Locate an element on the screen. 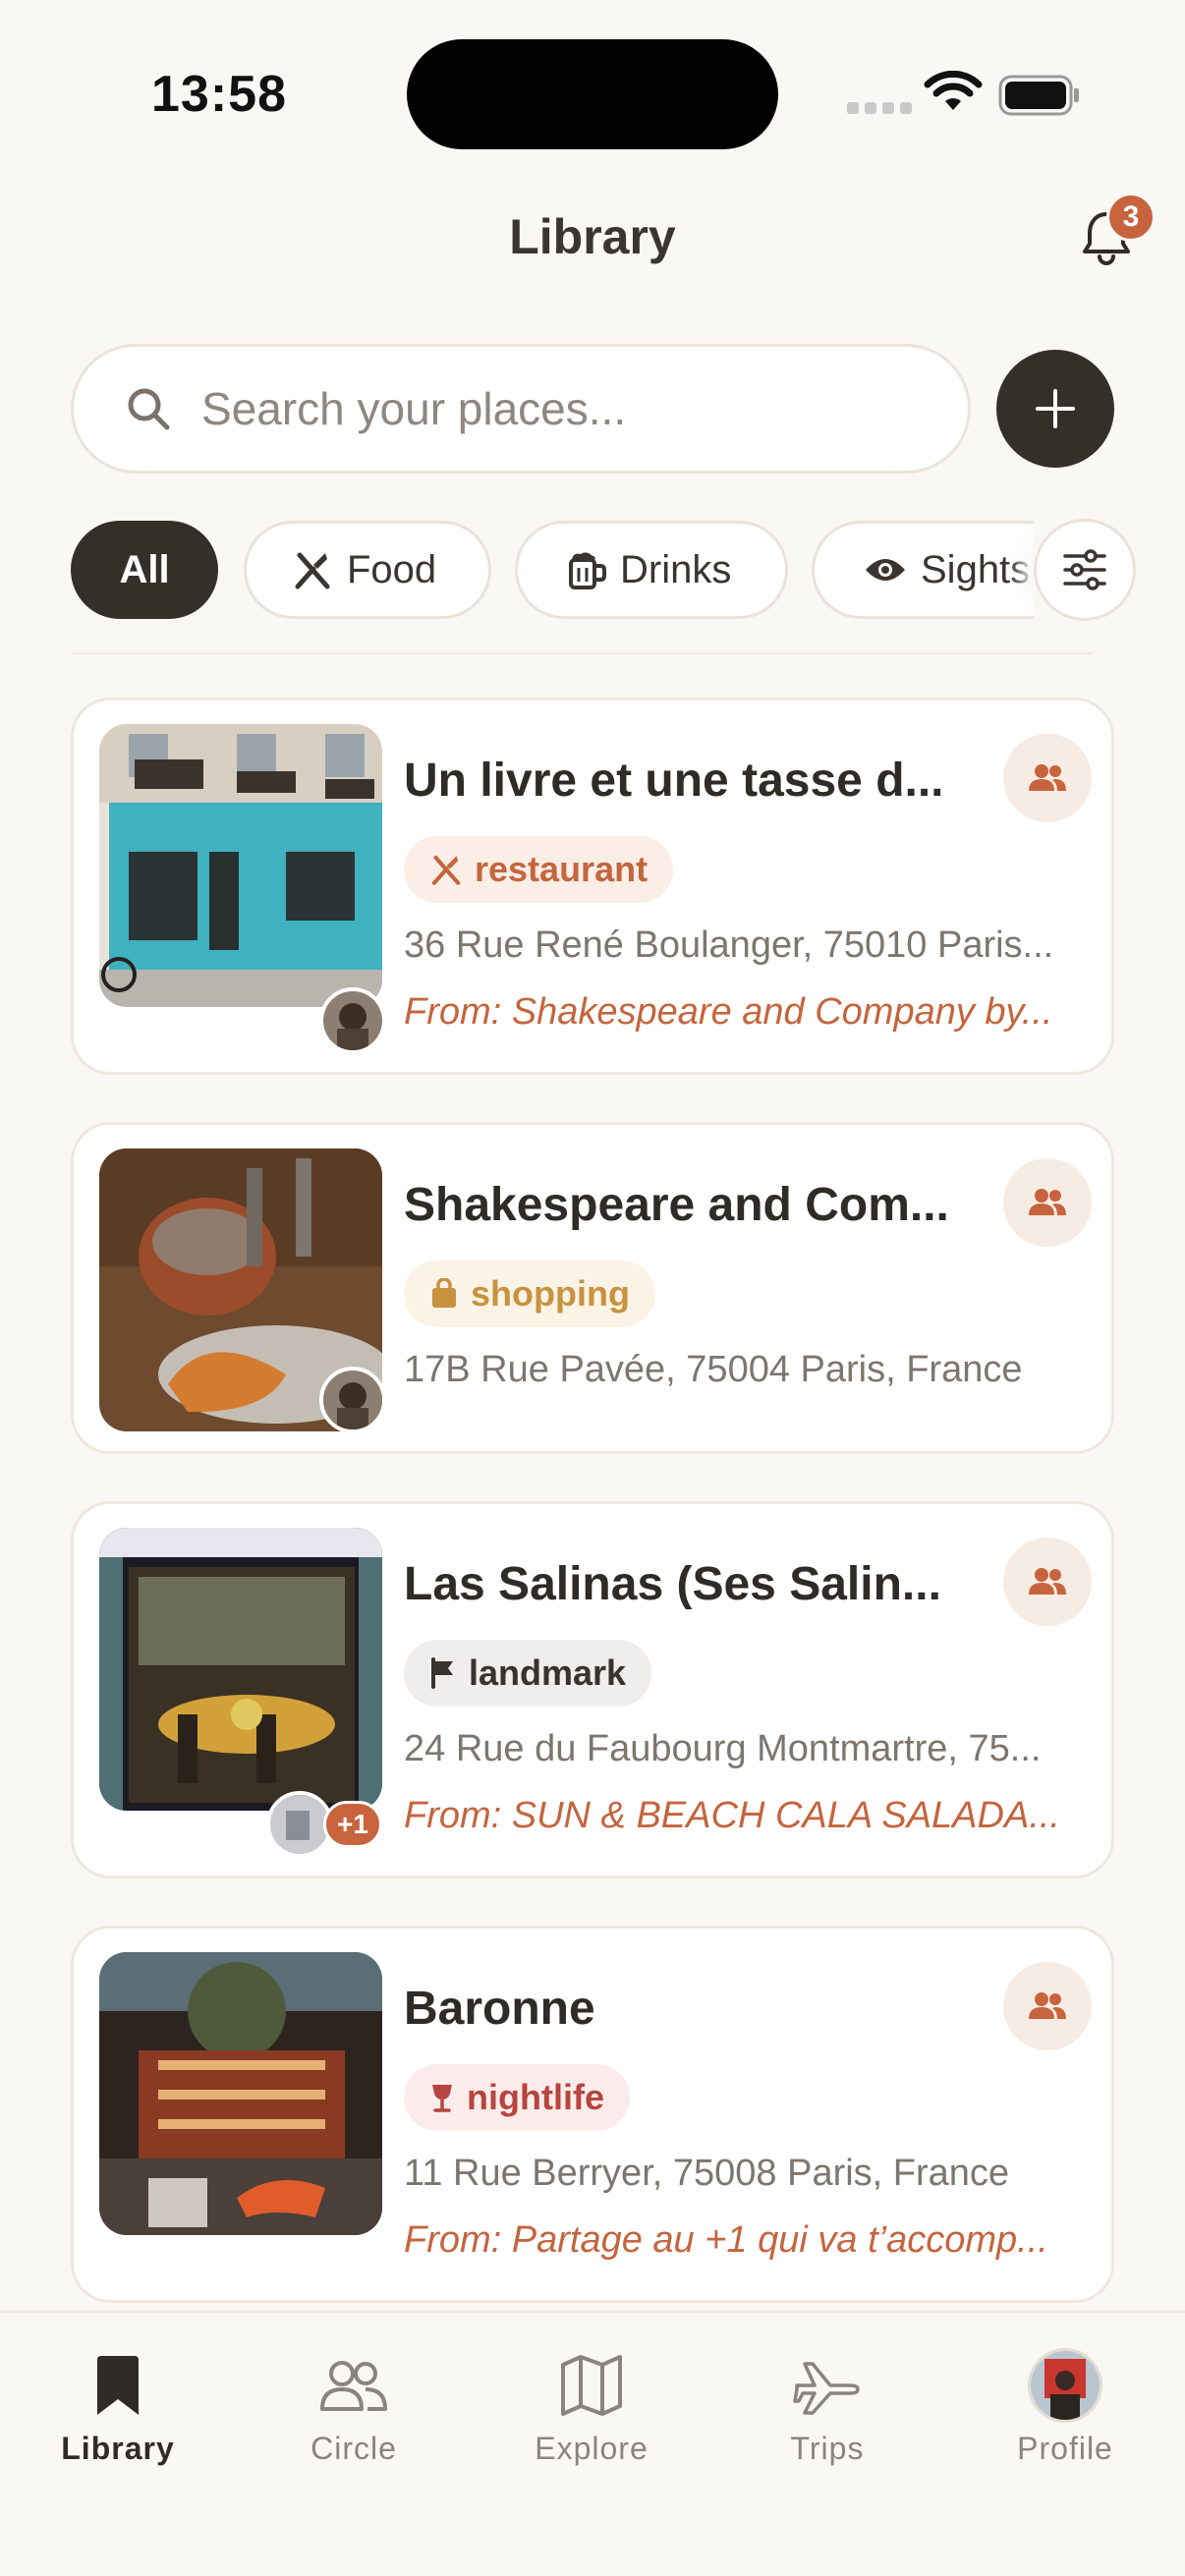 The image size is (1185, 2576). plus-icon is located at coordinates (1056, 408).